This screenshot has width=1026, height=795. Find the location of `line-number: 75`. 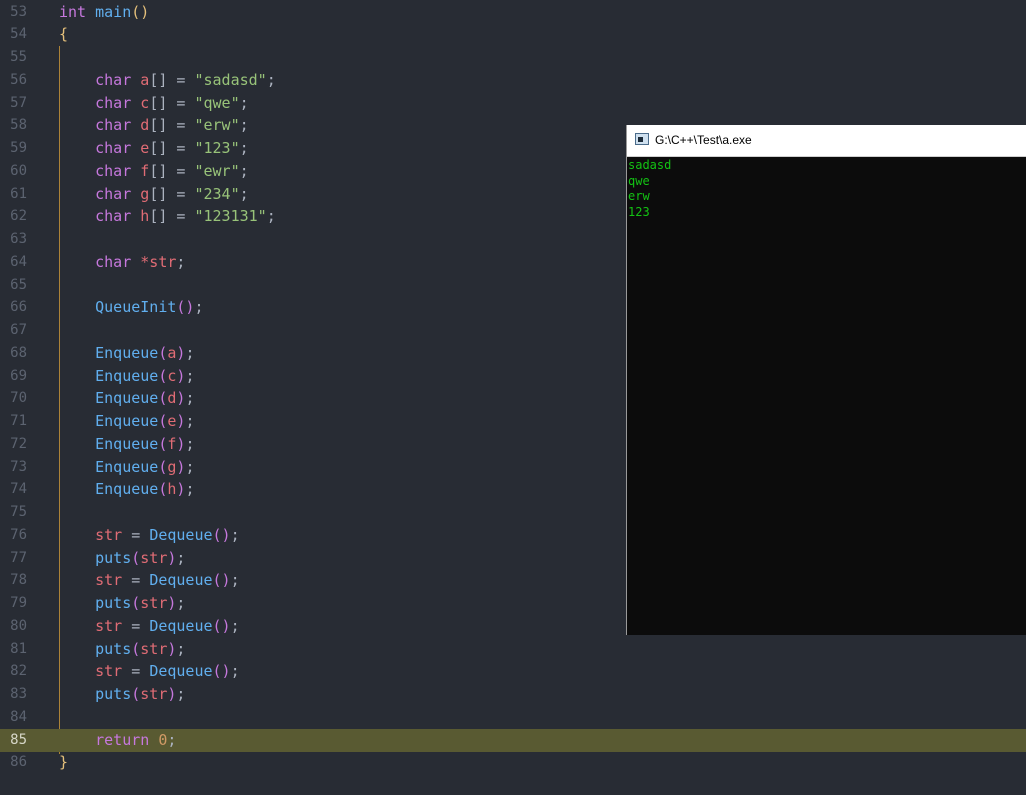

line-number: 75 is located at coordinates (18, 512).